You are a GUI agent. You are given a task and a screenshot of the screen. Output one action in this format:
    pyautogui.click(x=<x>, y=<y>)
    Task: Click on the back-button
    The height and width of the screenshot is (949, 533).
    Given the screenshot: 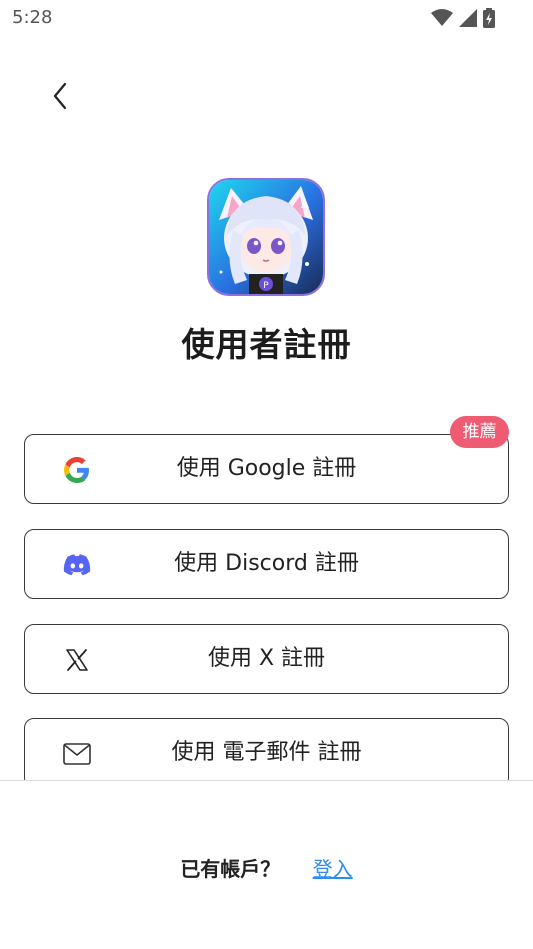 What is the action you would take?
    pyautogui.click(x=60, y=96)
    